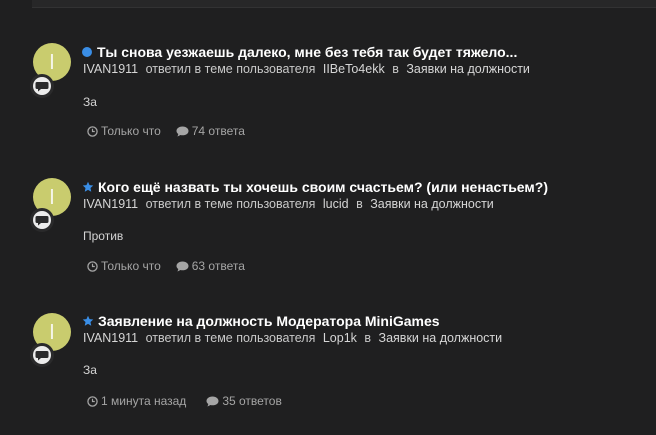  What do you see at coordinates (218, 266) in the screenshot?
I see `replies-text: 63 ответа` at bounding box center [218, 266].